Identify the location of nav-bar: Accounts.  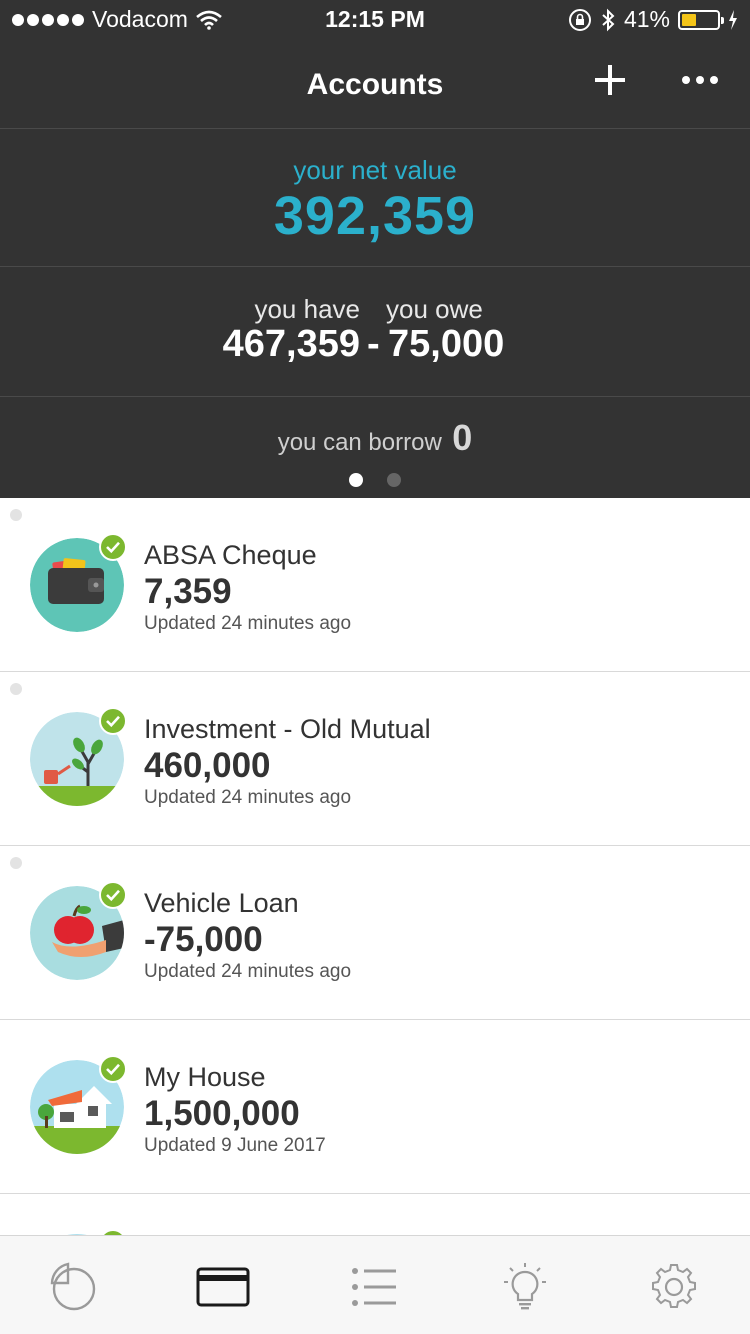
(375, 84).